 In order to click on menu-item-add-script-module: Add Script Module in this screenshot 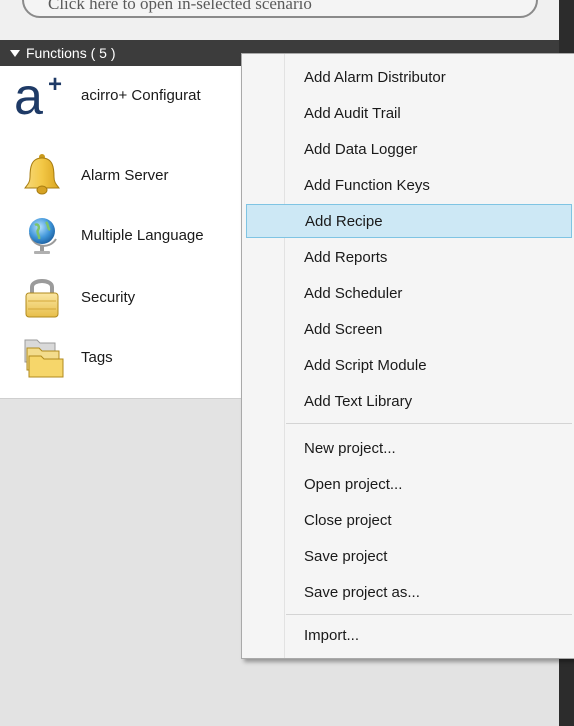, I will do `click(409, 365)`.